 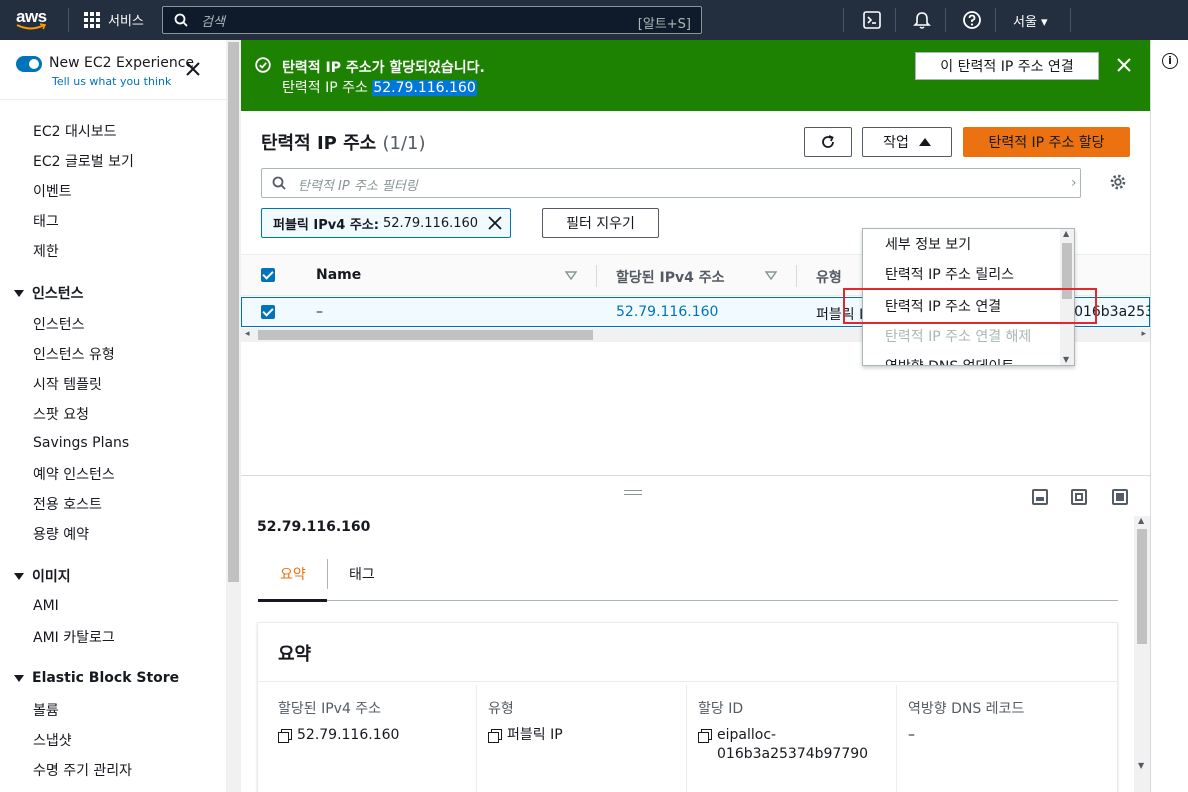 I want to click on sidebar-item-ami-catalog: AMI 카탈로그, so click(x=74, y=637).